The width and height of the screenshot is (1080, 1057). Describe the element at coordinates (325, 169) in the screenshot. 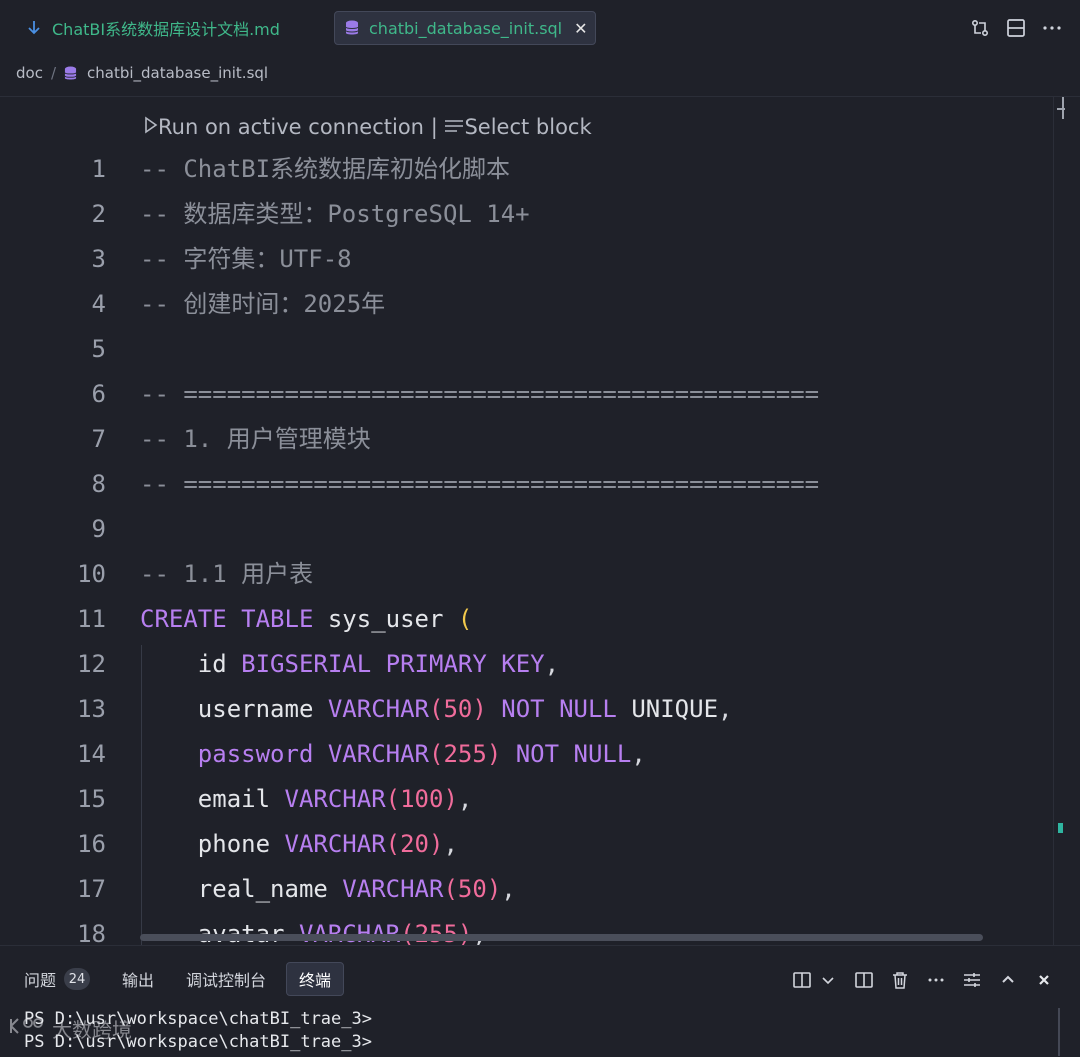

I see `code-text: -- ChatBI系统数据库初始化脚本` at that location.